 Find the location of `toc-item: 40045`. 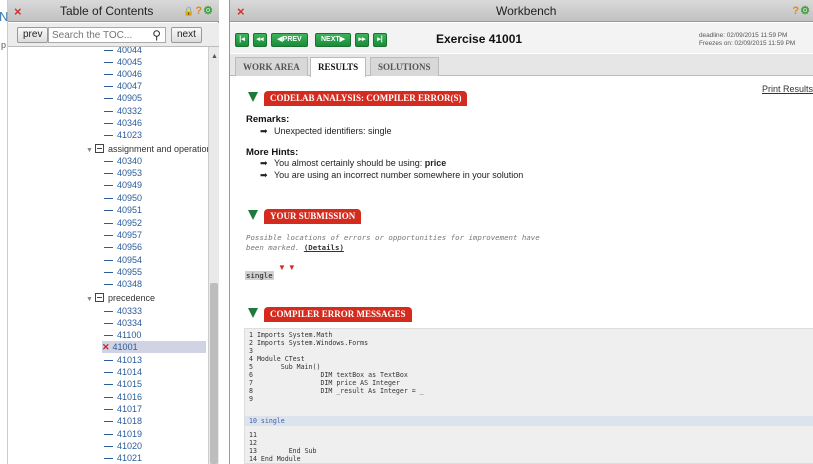

toc-item: 40045 is located at coordinates (123, 62).